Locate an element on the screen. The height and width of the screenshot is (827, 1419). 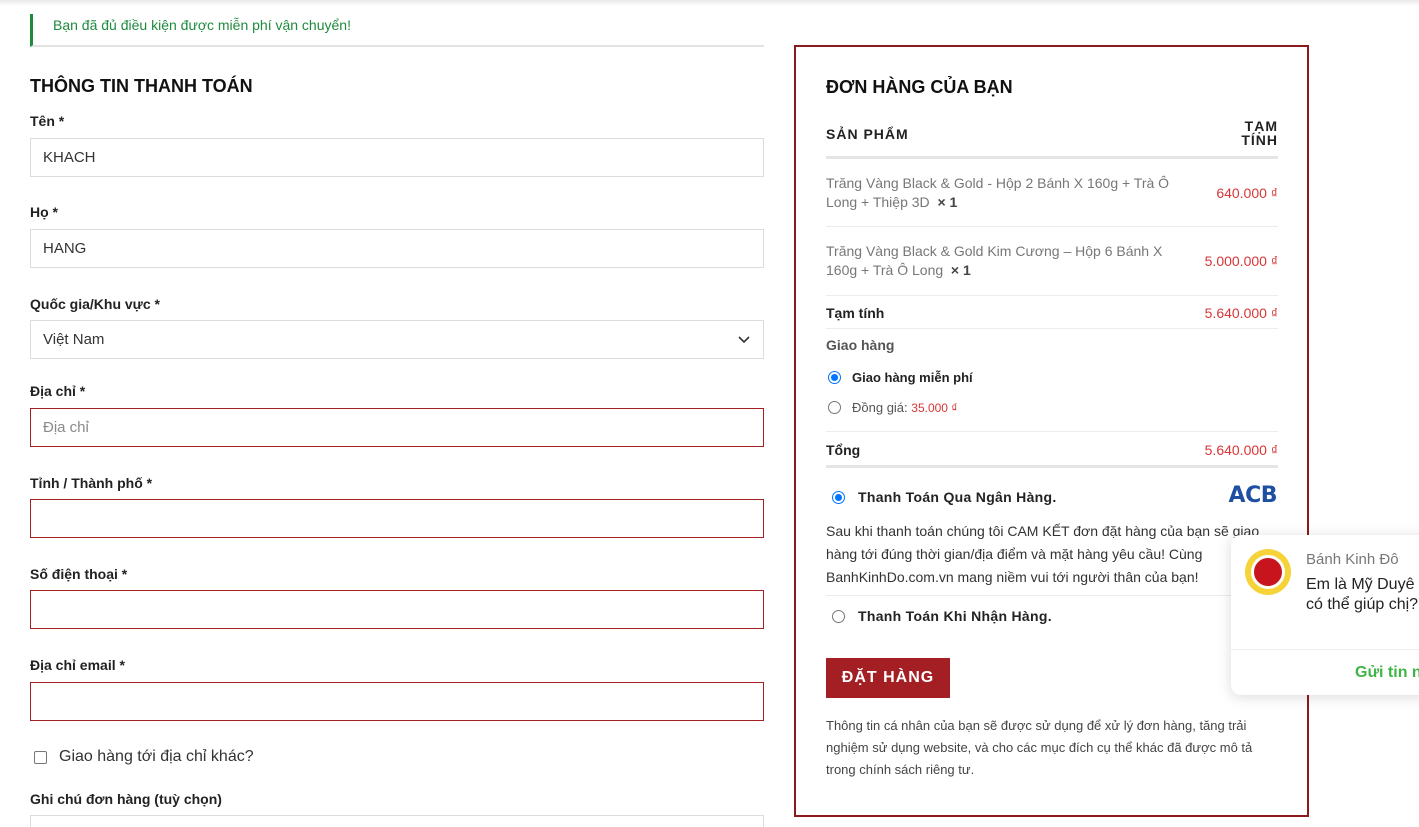
payment-bank-radio is located at coordinates (838, 497).